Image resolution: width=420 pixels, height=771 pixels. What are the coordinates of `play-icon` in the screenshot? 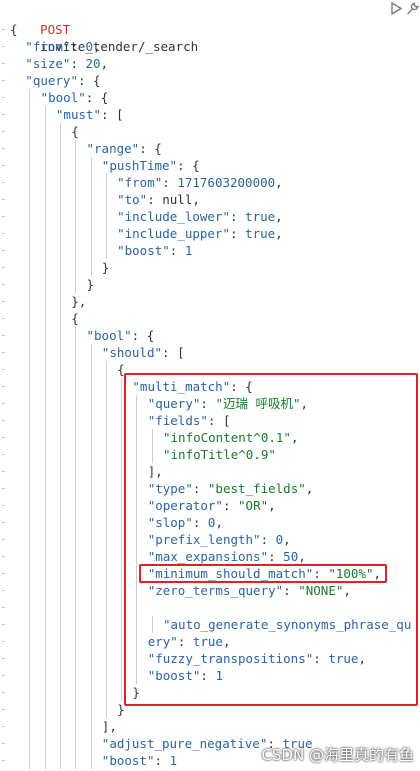 It's located at (397, 9).